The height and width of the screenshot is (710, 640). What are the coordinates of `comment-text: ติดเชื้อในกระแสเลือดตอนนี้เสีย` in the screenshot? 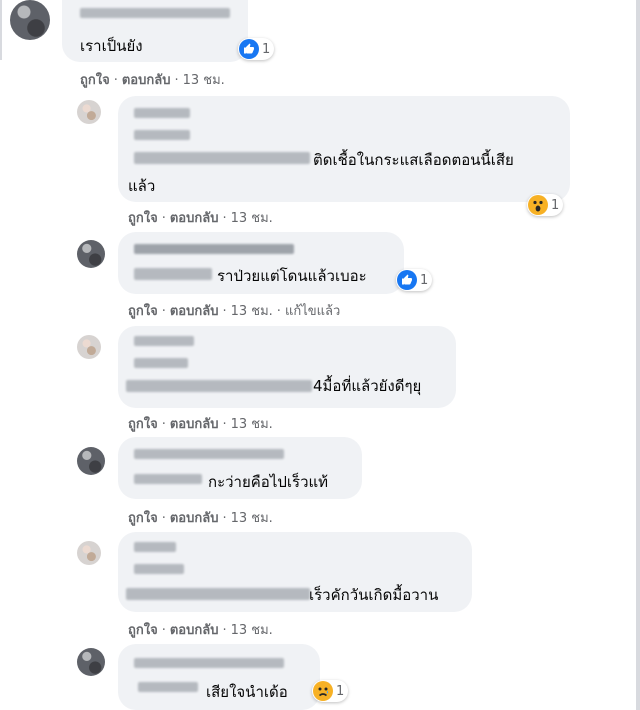 It's located at (413, 160).